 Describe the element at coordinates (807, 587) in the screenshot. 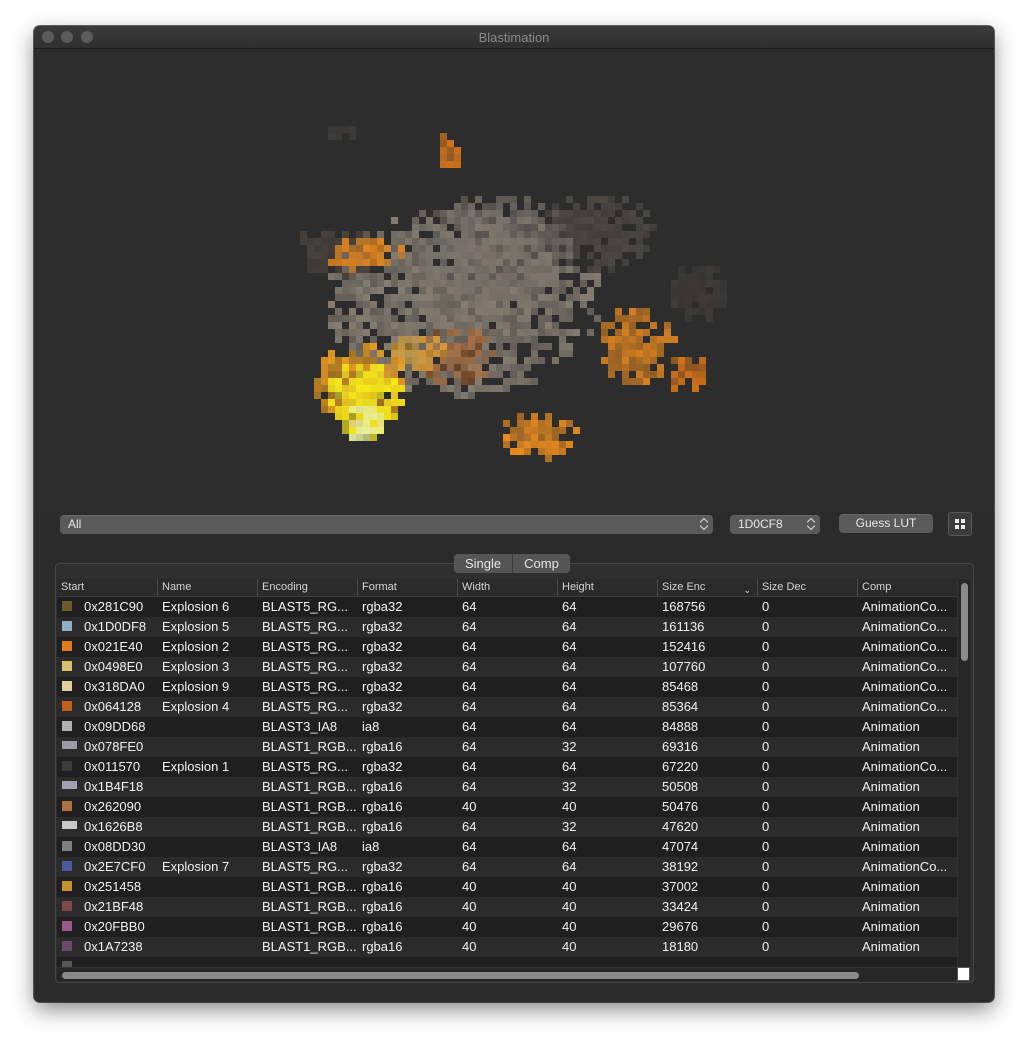

I see `column-header-size-dec: Size Dec` at that location.